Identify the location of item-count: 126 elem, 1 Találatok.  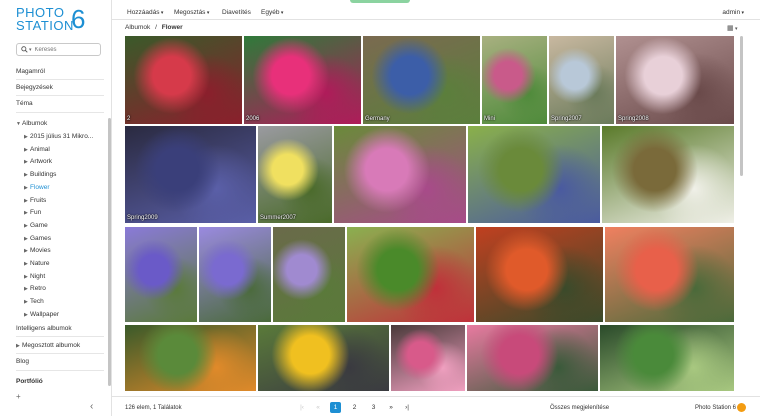
(153, 408).